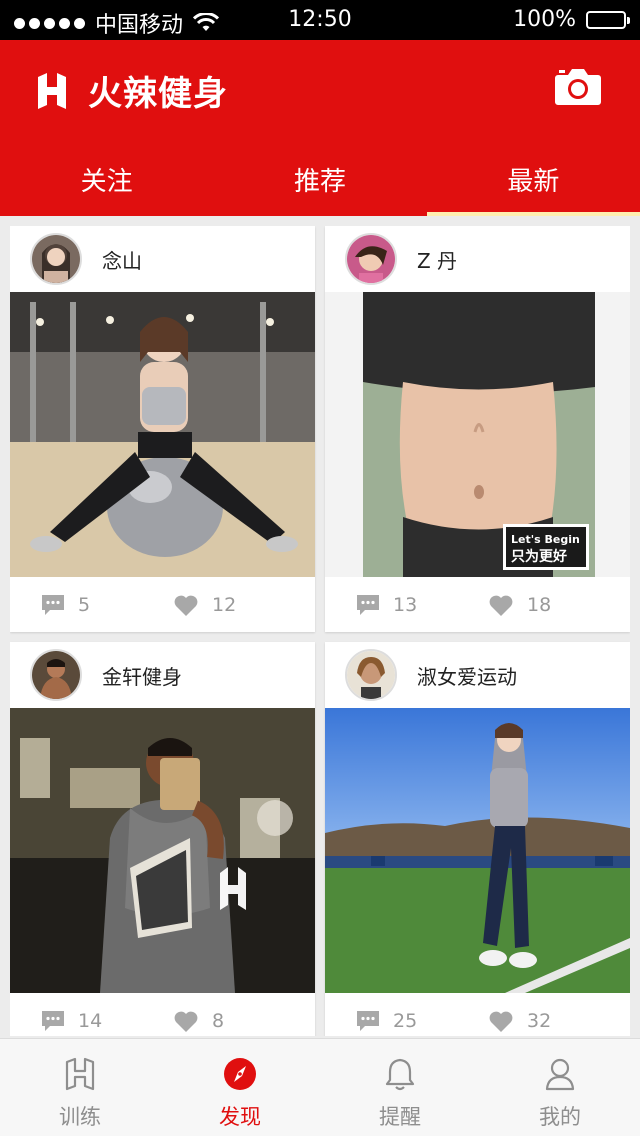 Image resolution: width=640 pixels, height=1136 pixels. I want to click on photo-badge-line2: 只为更好, so click(539, 556).